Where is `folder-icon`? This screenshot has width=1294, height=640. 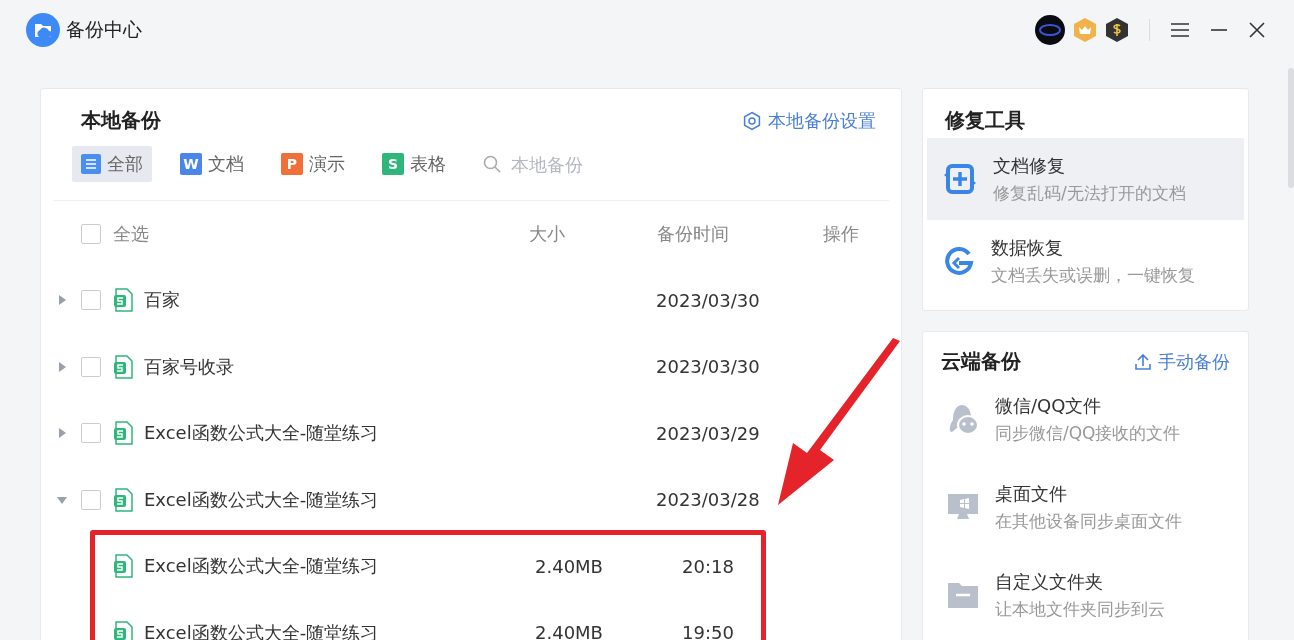
folder-icon is located at coordinates (963, 595).